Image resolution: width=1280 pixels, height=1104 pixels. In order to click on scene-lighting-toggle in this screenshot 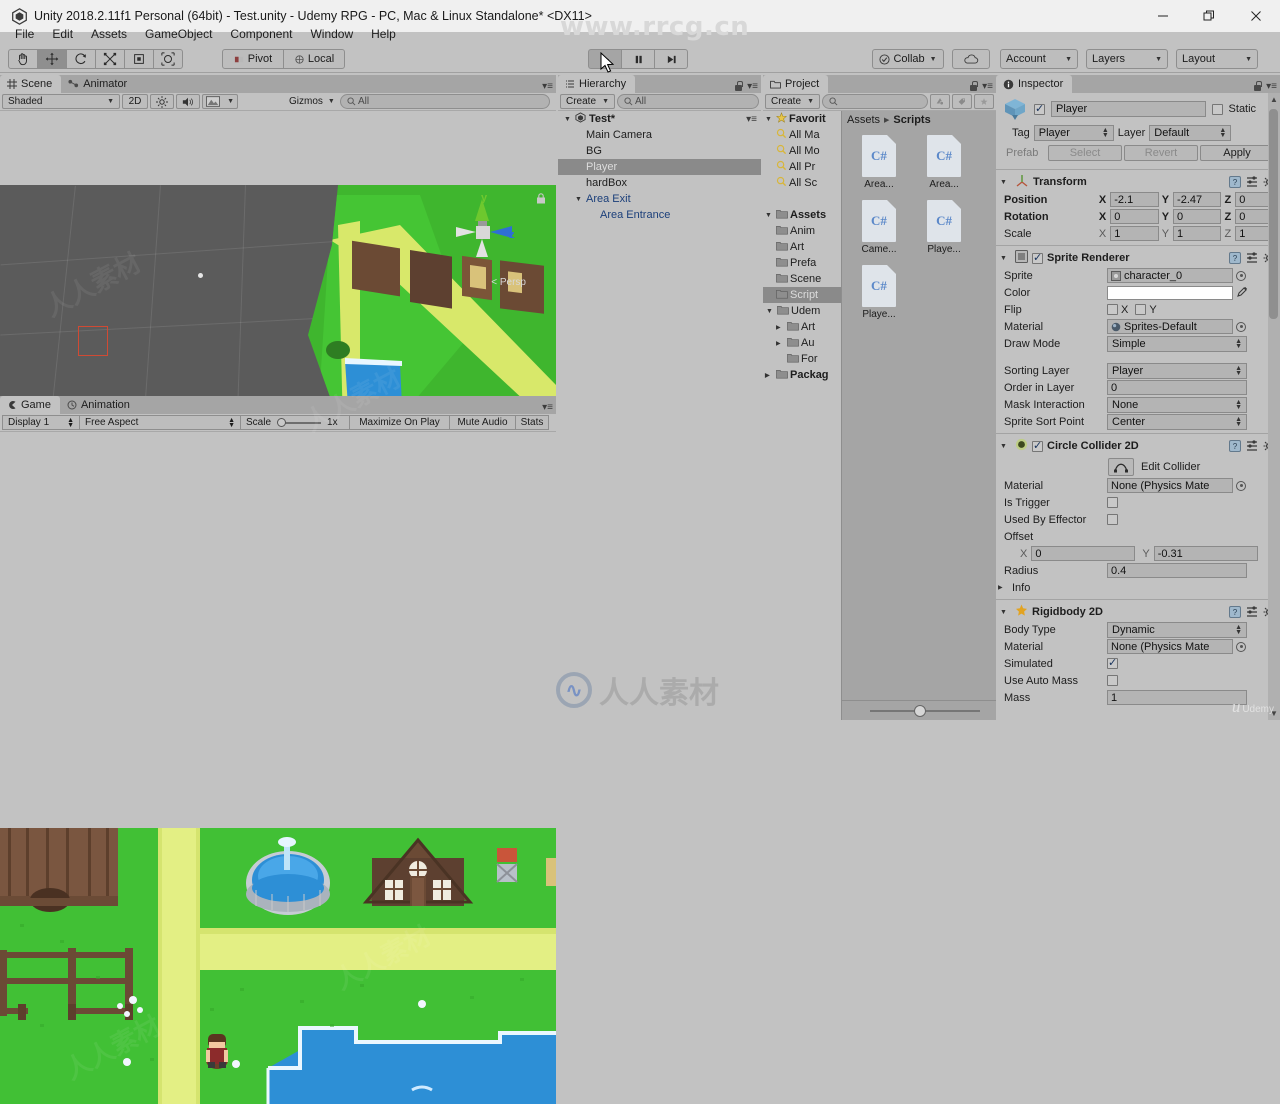, I will do `click(162, 101)`.